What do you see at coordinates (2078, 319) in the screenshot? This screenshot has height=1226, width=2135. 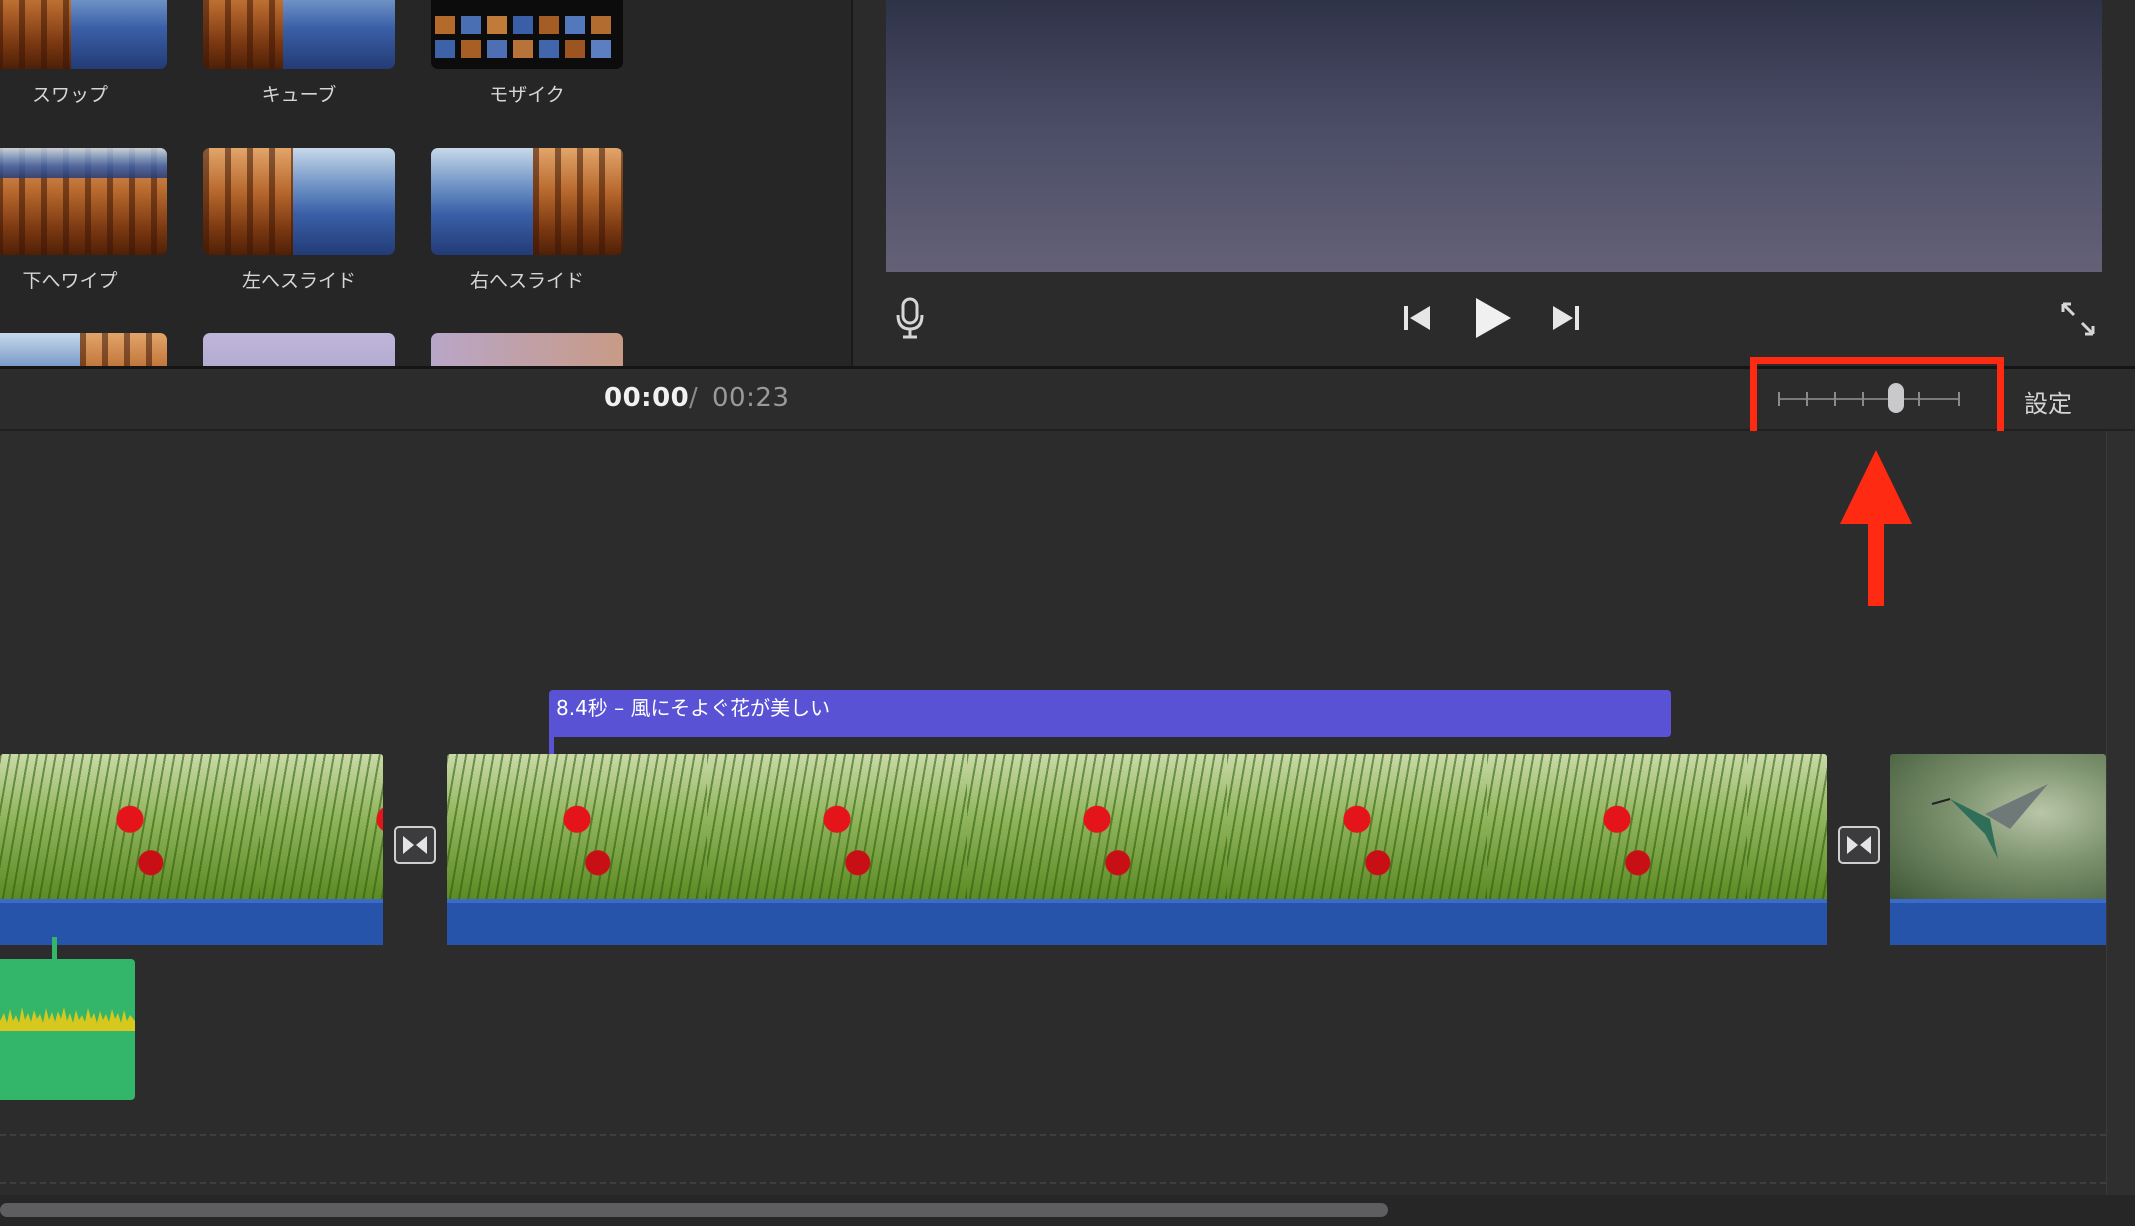 I see `fullscreen-icon` at bounding box center [2078, 319].